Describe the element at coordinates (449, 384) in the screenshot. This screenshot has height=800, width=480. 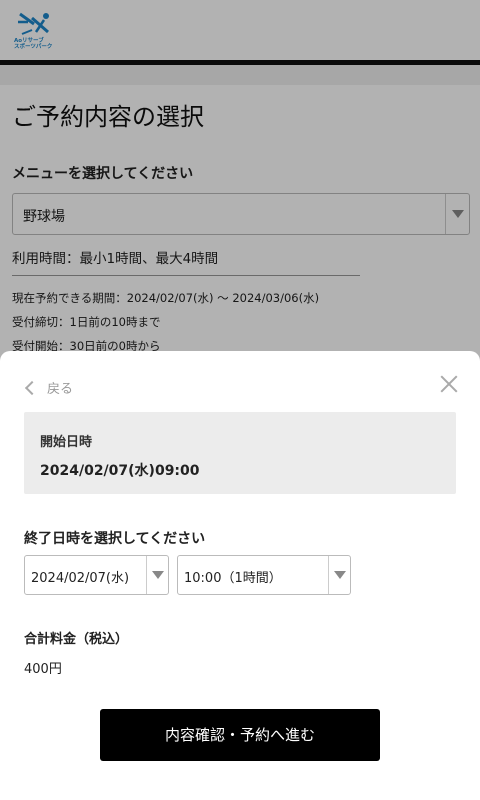
I see `close-icon` at that location.